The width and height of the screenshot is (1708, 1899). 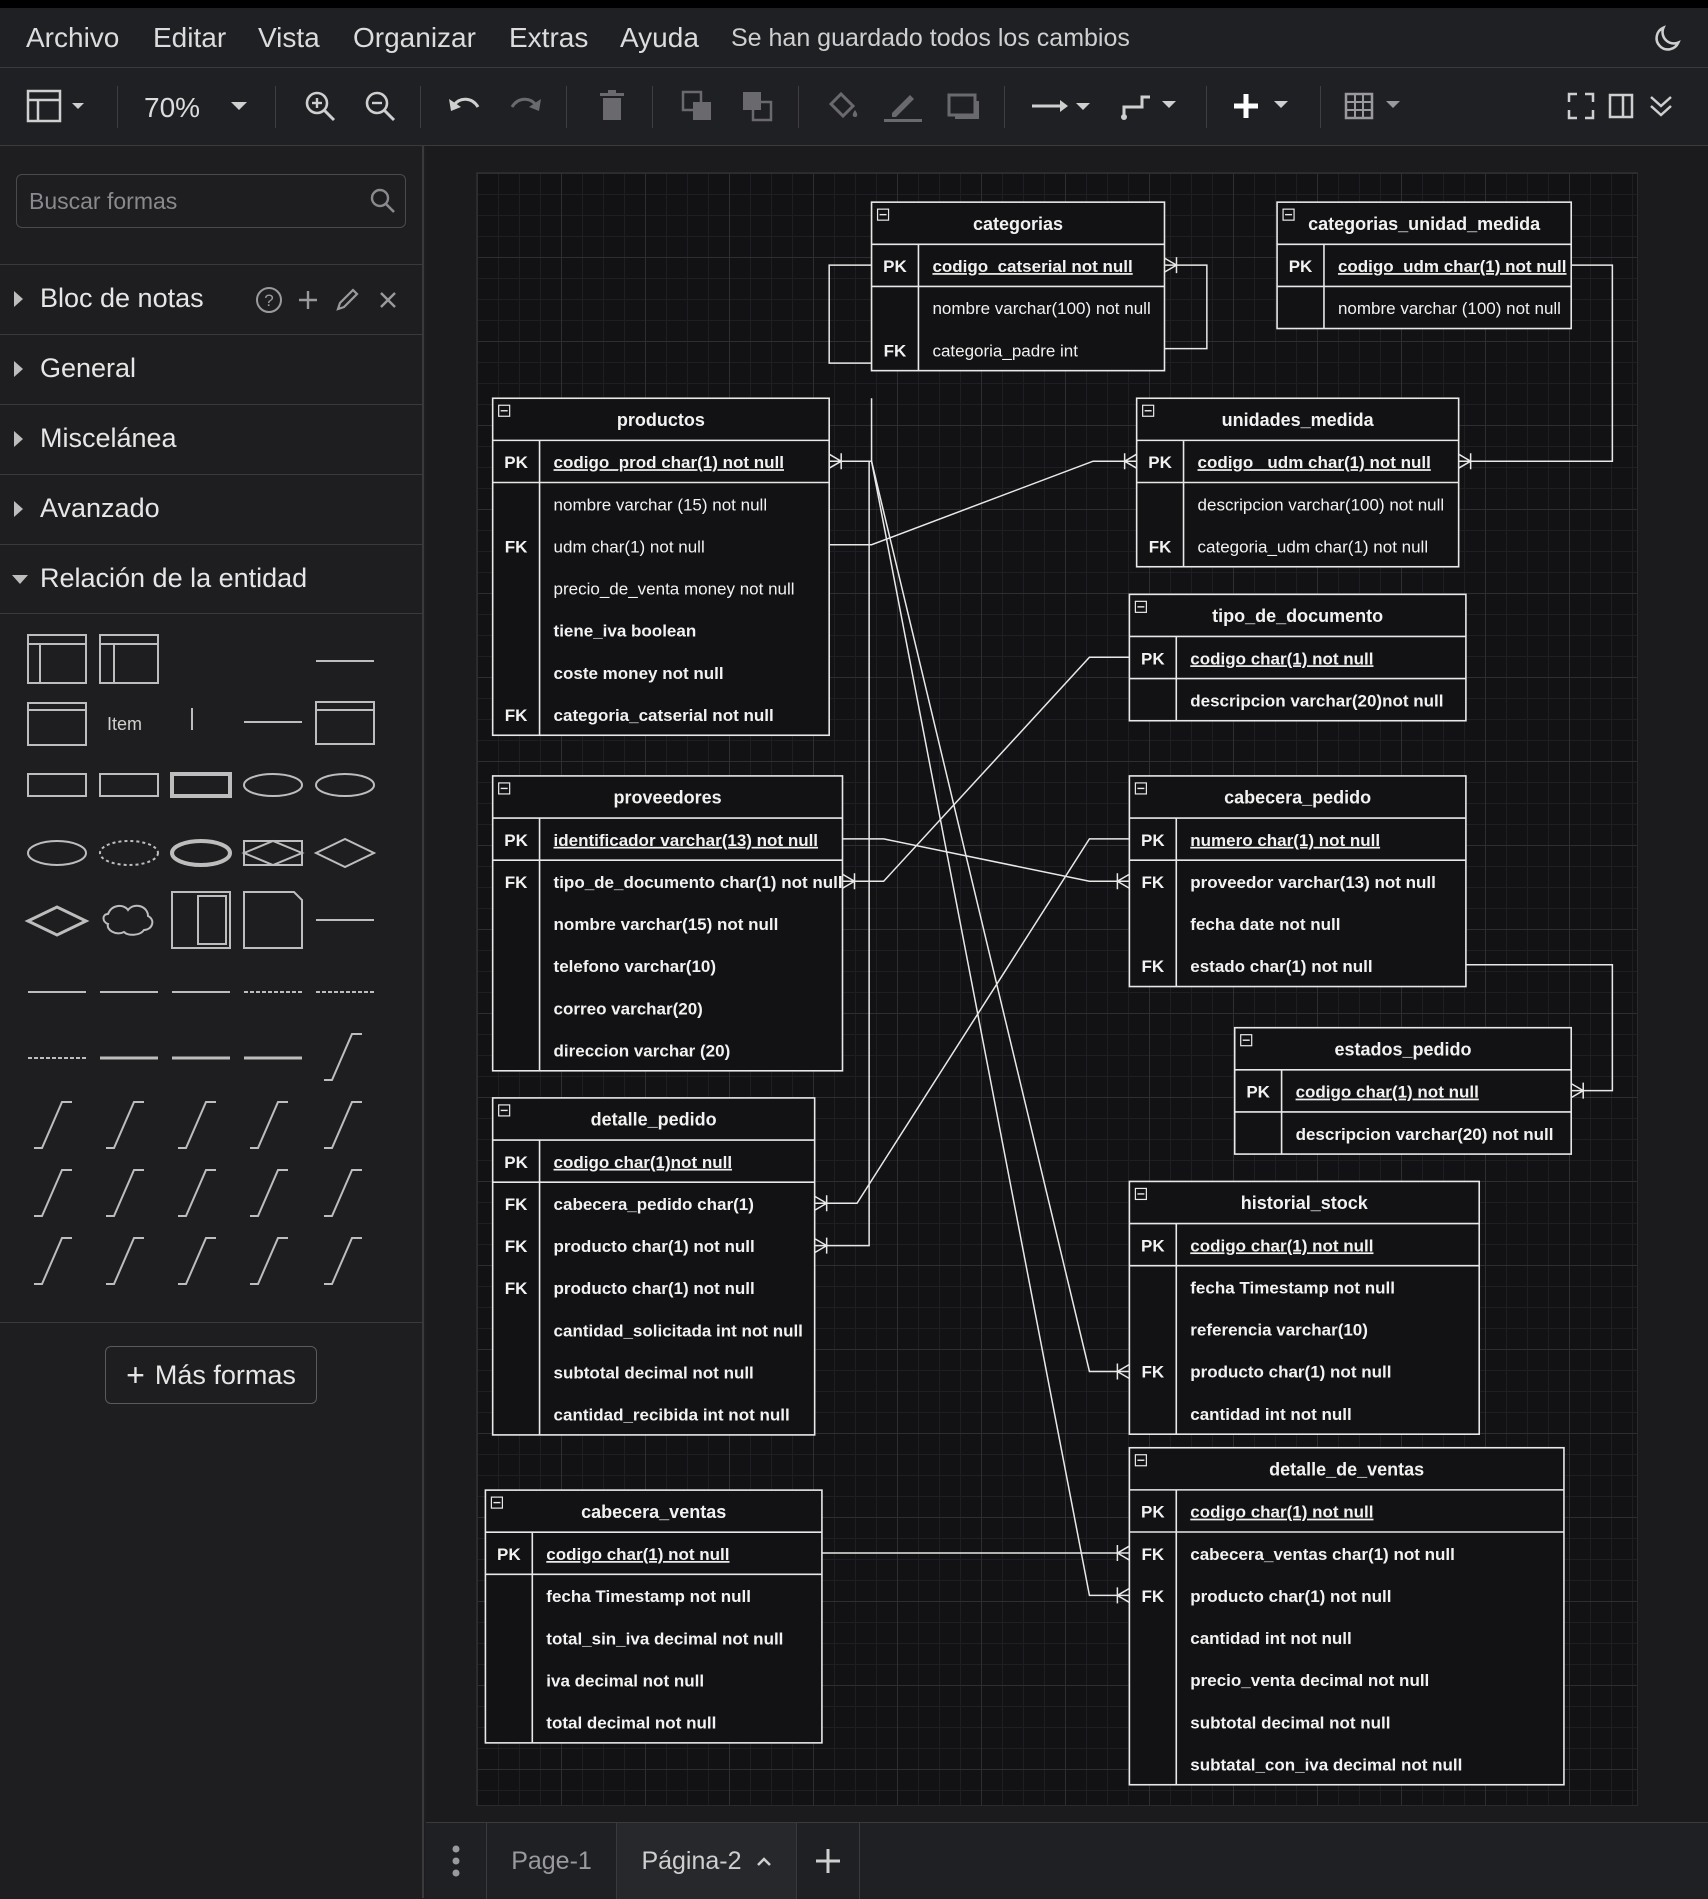 What do you see at coordinates (1279, 1330) in the screenshot?
I see `entity-row: referencia varchar(10)` at bounding box center [1279, 1330].